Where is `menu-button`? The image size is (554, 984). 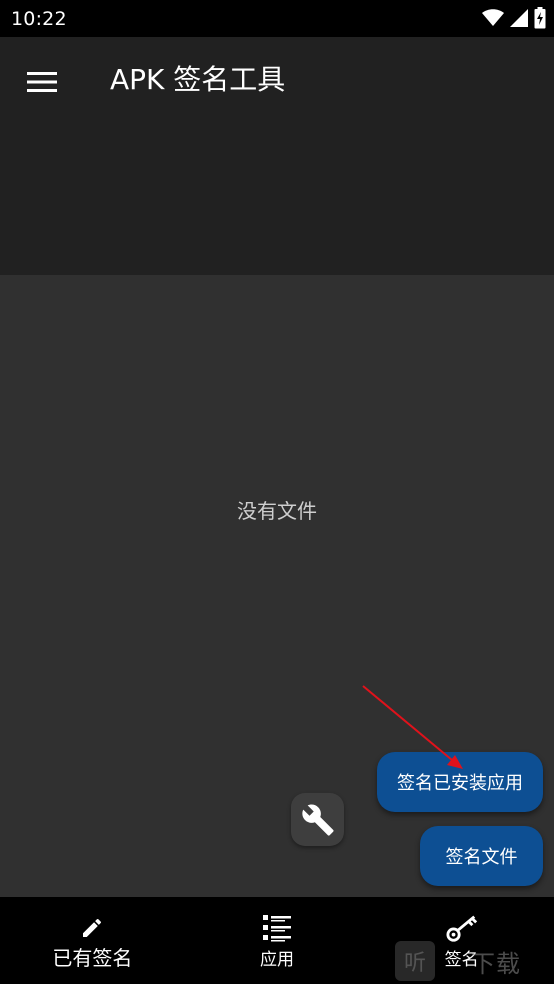
menu-button is located at coordinates (42, 82).